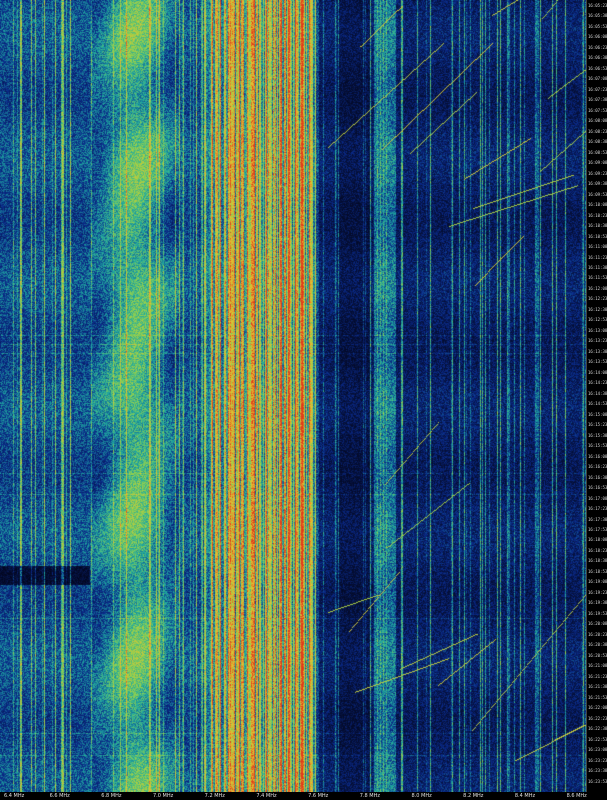  I want to click on time-tick-label: 16:06:38, so click(597, 58).